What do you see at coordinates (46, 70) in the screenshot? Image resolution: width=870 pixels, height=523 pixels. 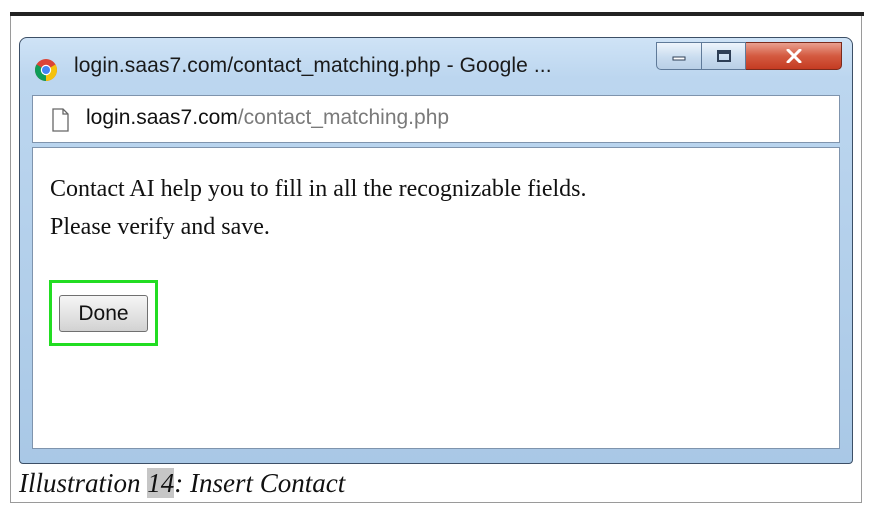 I see `chrome-icon` at bounding box center [46, 70].